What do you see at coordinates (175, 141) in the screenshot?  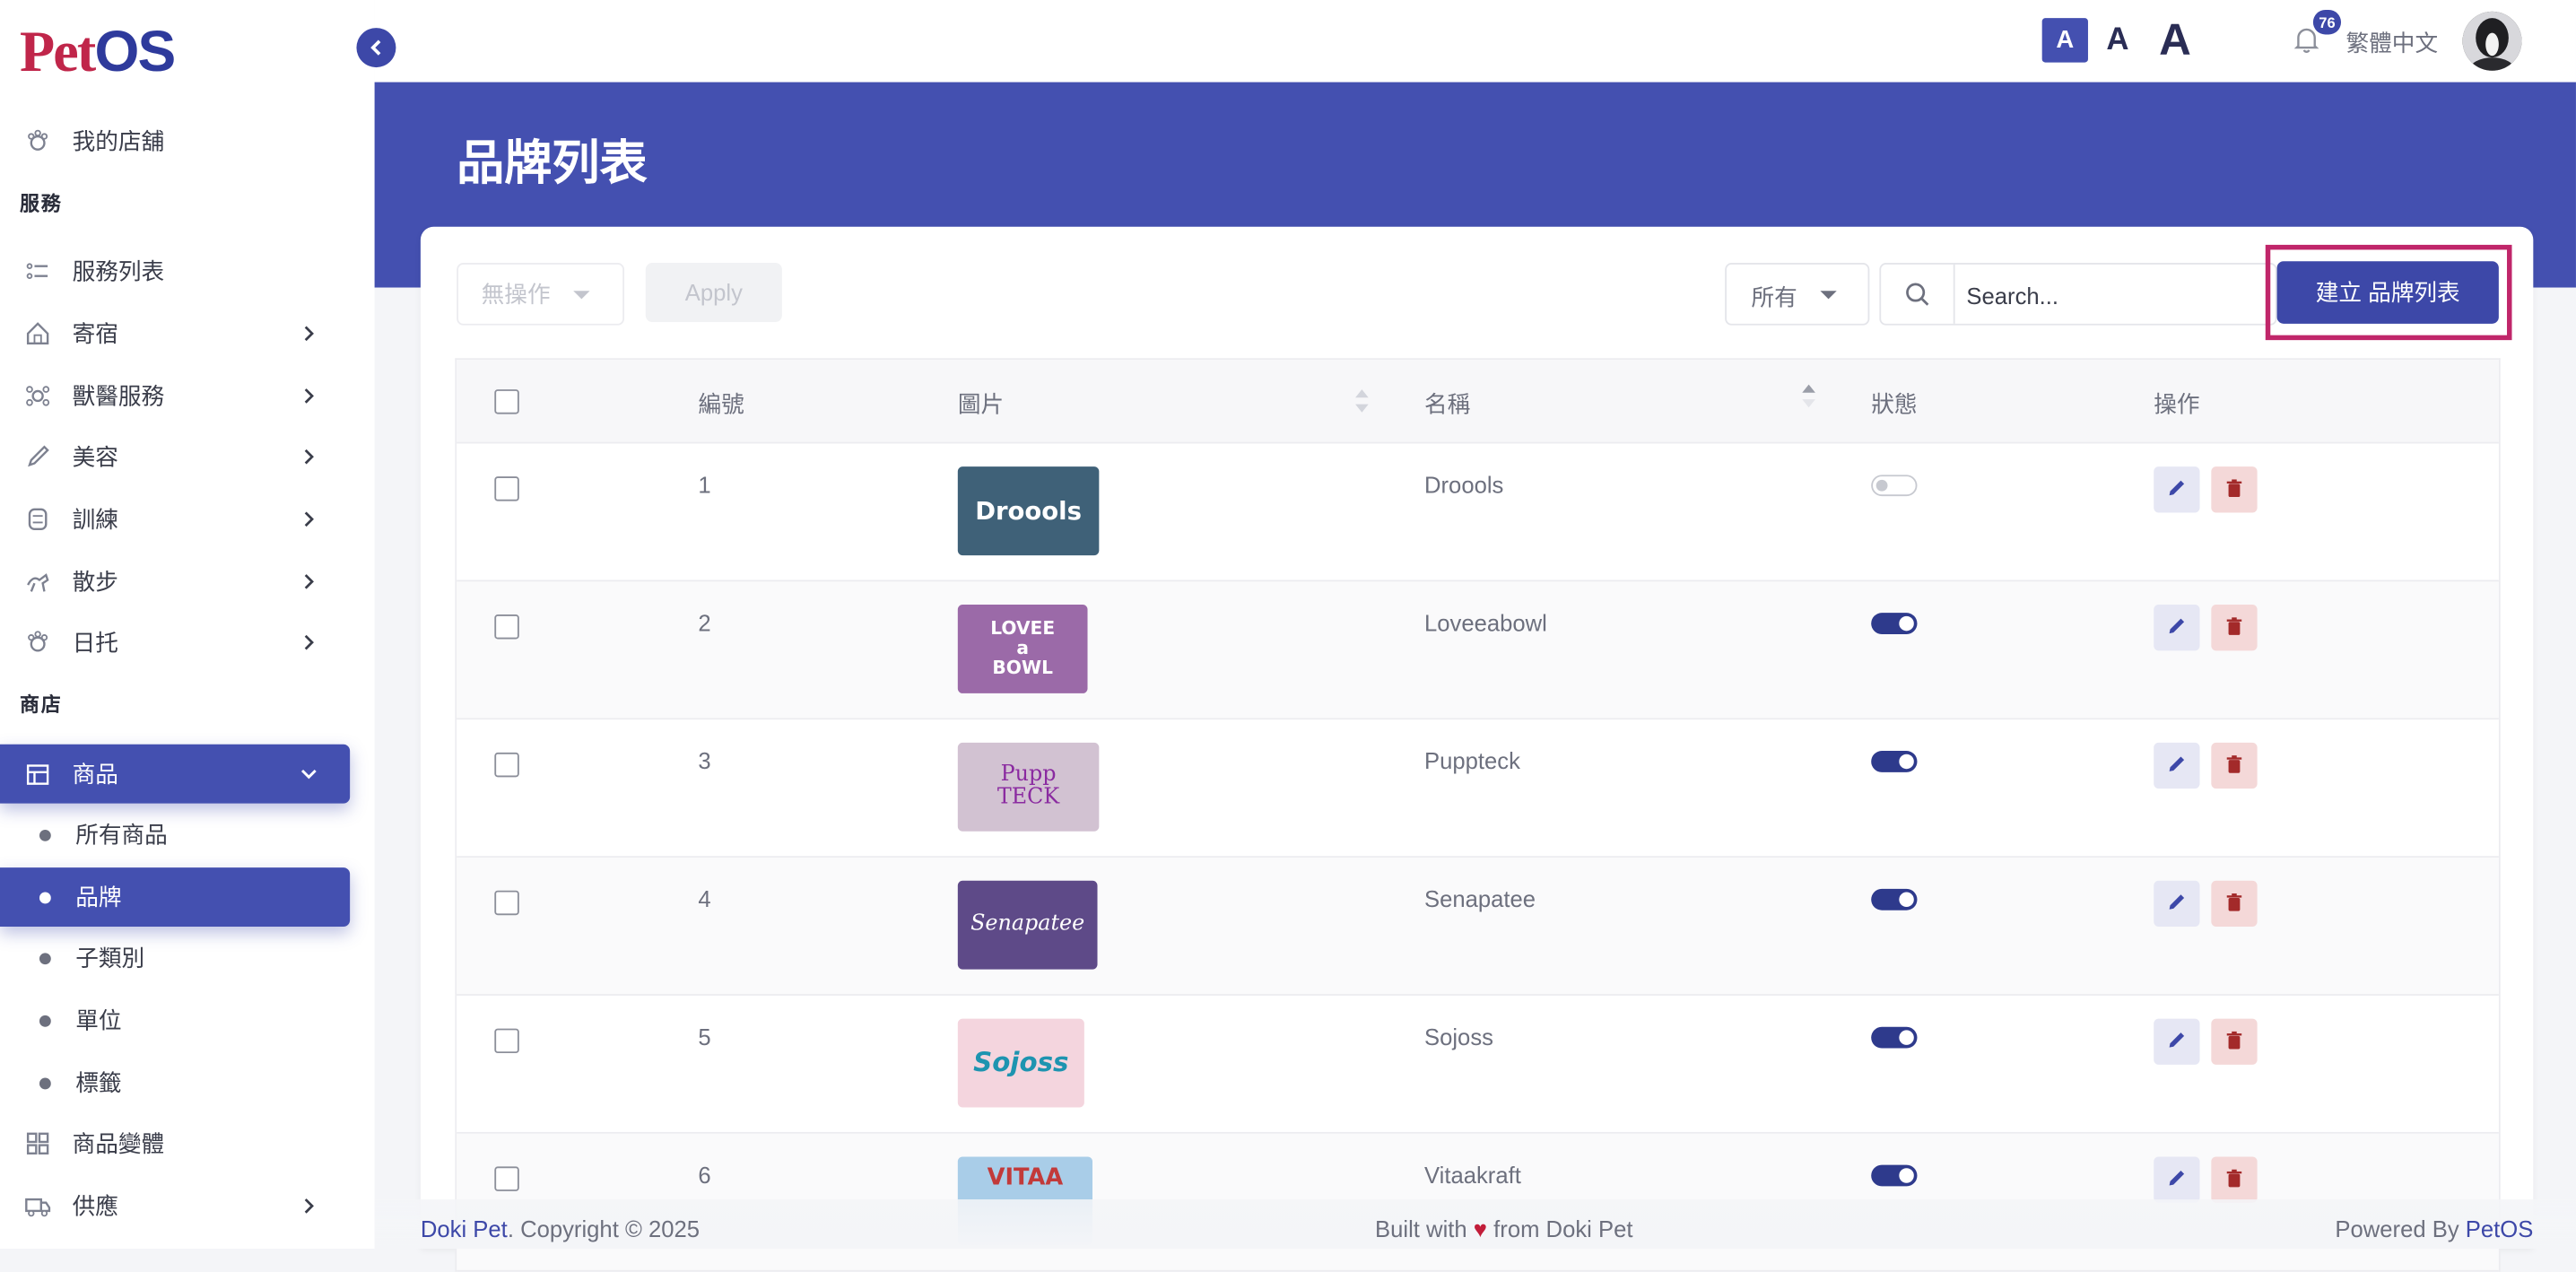 I see `sidebar-item-my-store: 我的店舖` at bounding box center [175, 141].